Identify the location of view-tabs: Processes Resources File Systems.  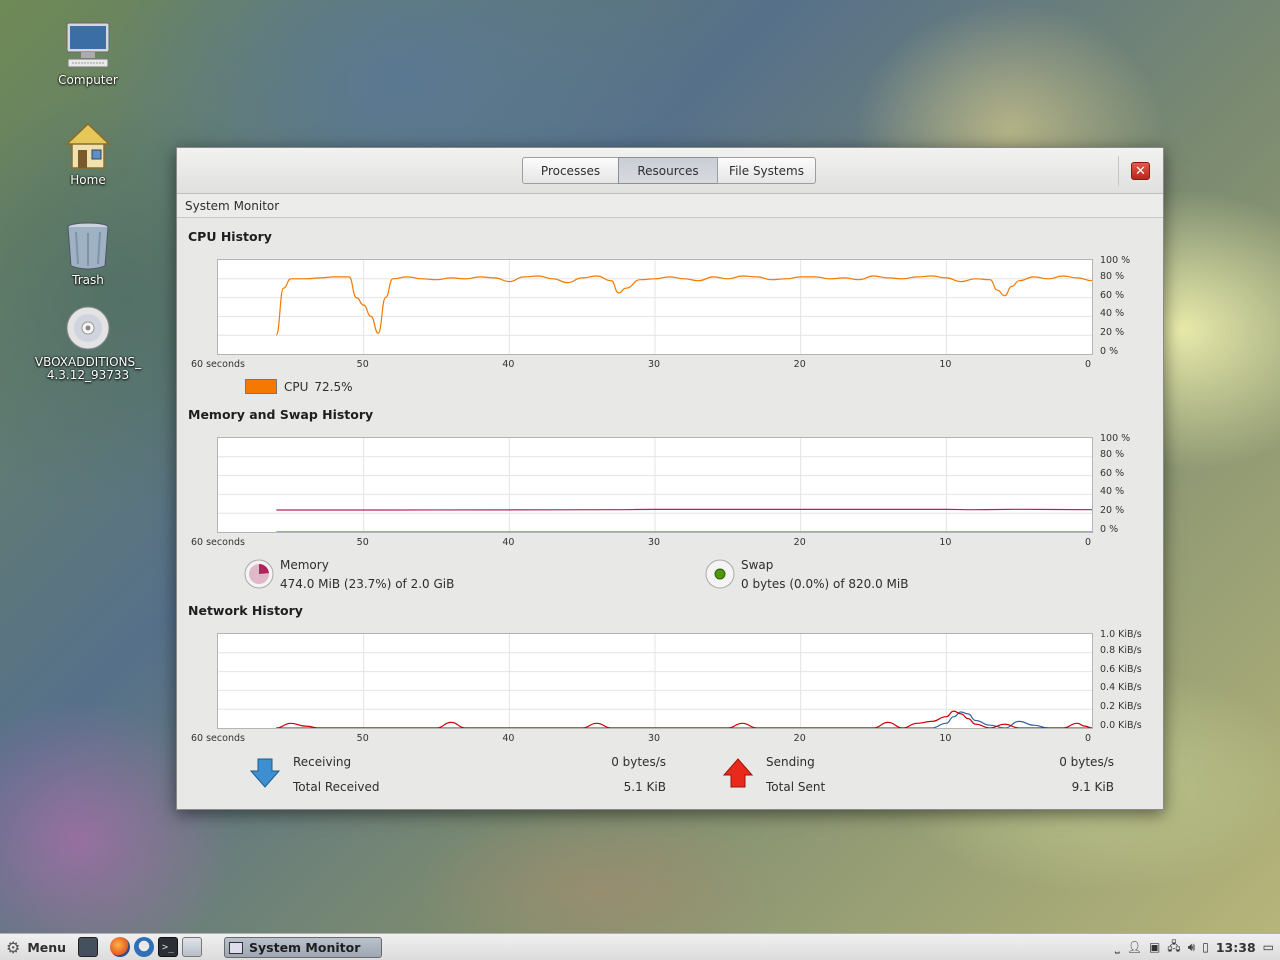
(669, 170).